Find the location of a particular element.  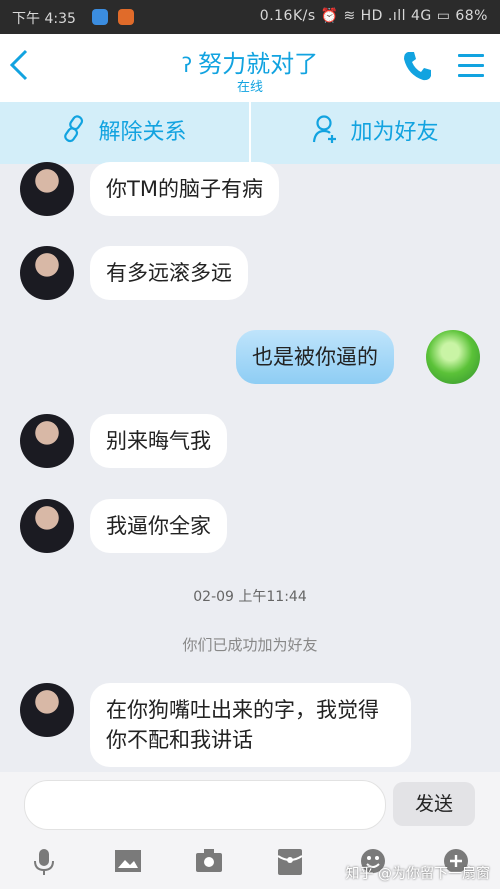

message-bubble: 有多远滚多远 is located at coordinates (169, 273).